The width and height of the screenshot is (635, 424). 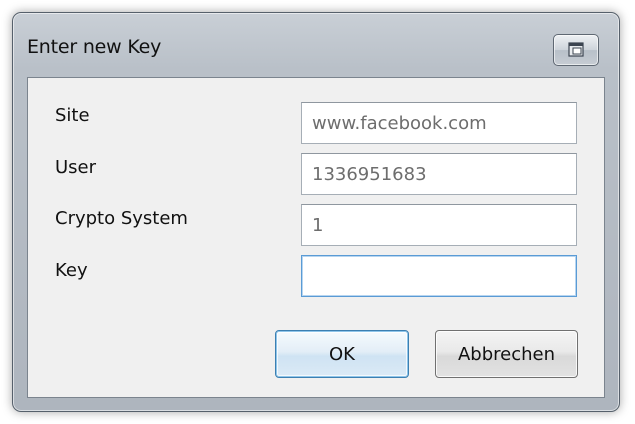 What do you see at coordinates (506, 354) in the screenshot?
I see `cancel-button: Abbrechen` at bounding box center [506, 354].